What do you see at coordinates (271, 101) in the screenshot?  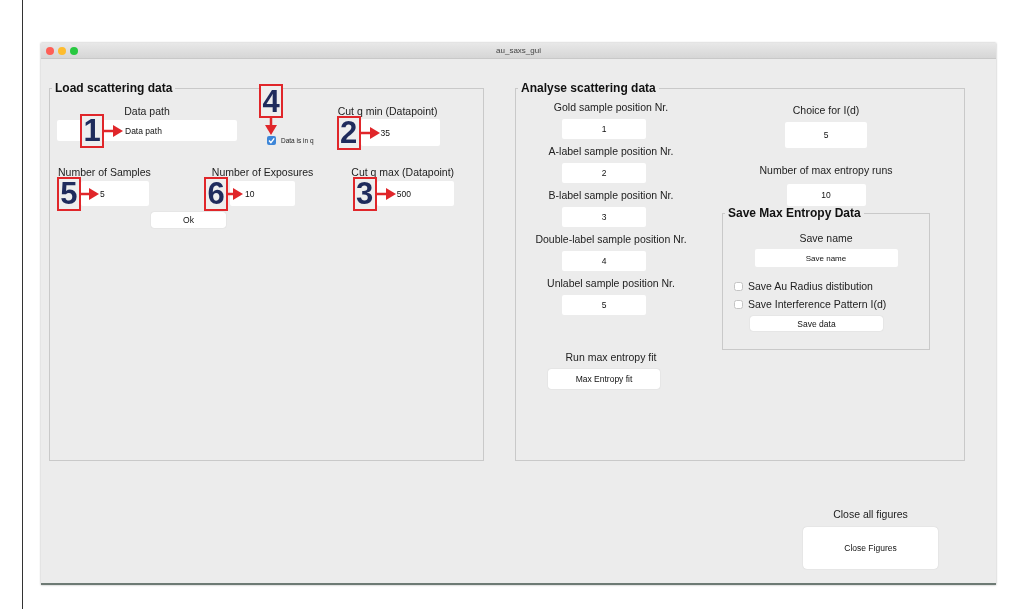 I see `callout-number: 4` at bounding box center [271, 101].